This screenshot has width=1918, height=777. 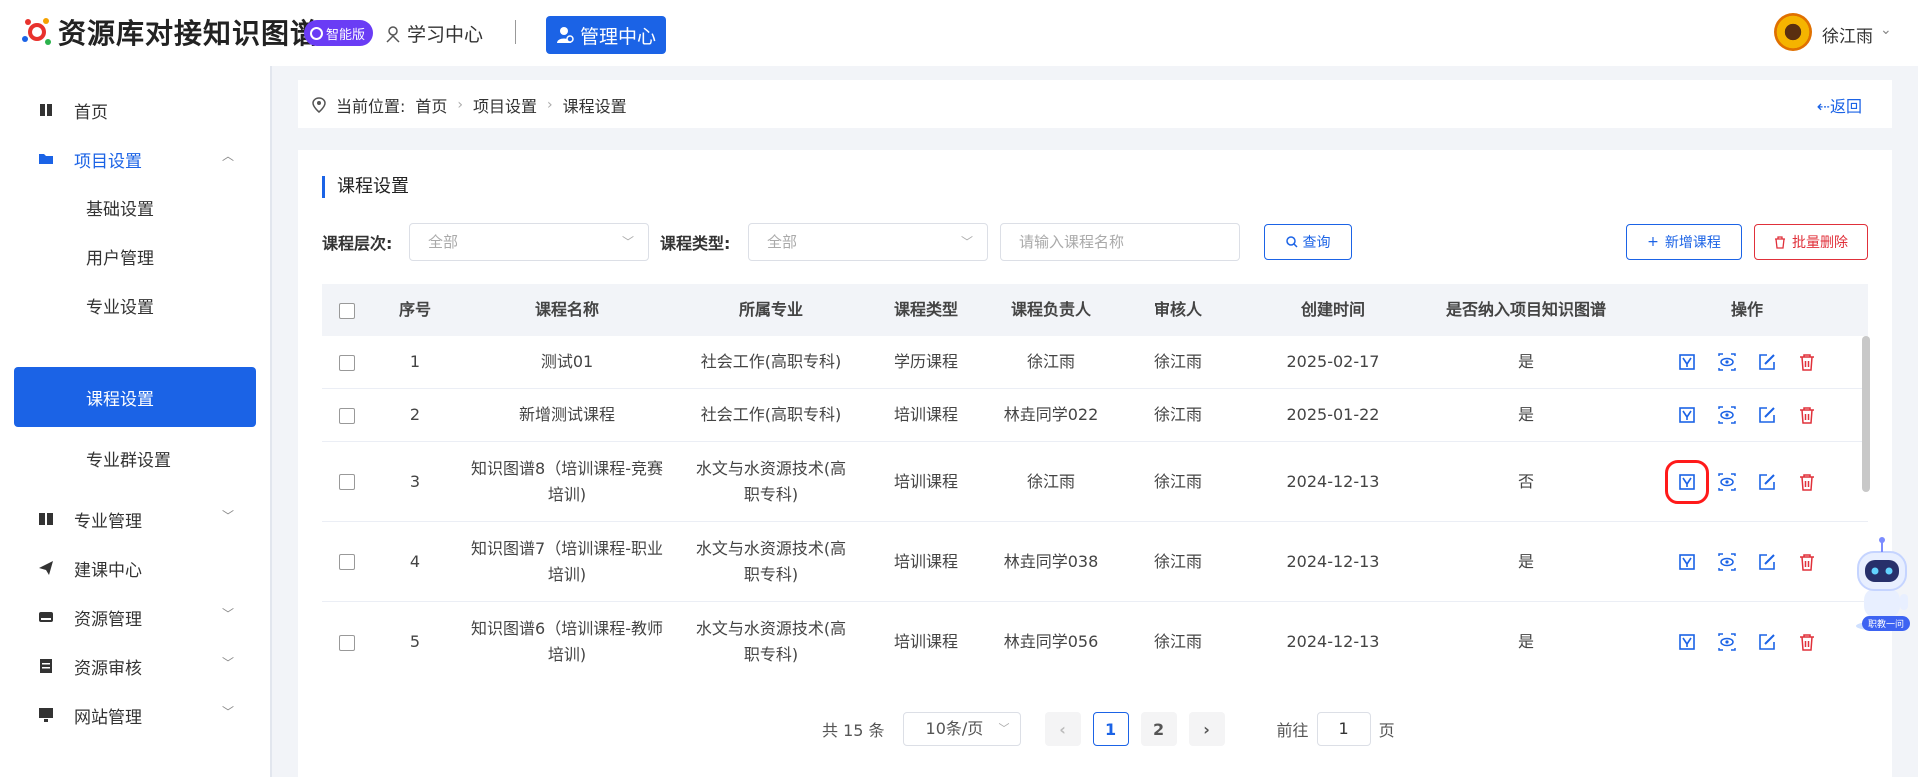 What do you see at coordinates (1206, 729) in the screenshot?
I see `next-page-button: ›` at bounding box center [1206, 729].